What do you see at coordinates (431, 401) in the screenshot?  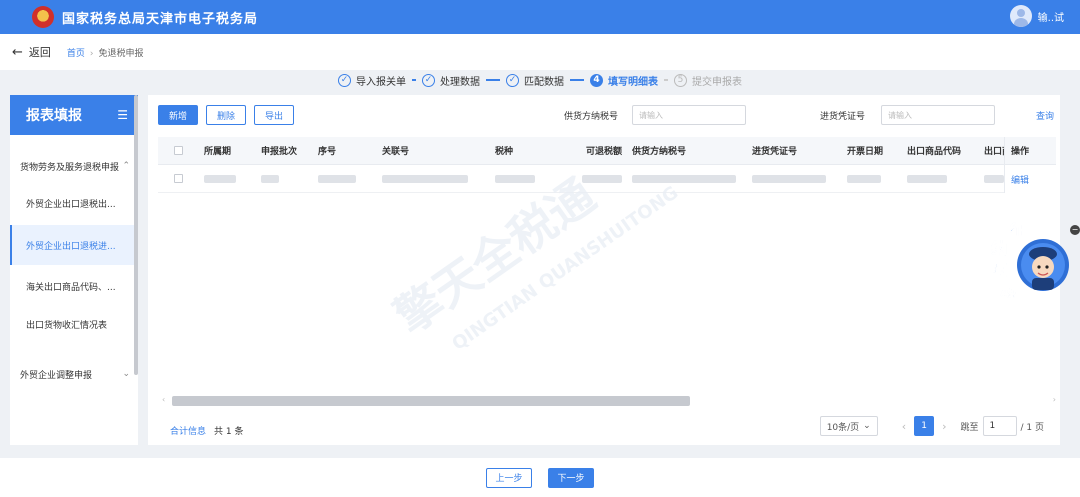 I see `scroll-thumb` at bounding box center [431, 401].